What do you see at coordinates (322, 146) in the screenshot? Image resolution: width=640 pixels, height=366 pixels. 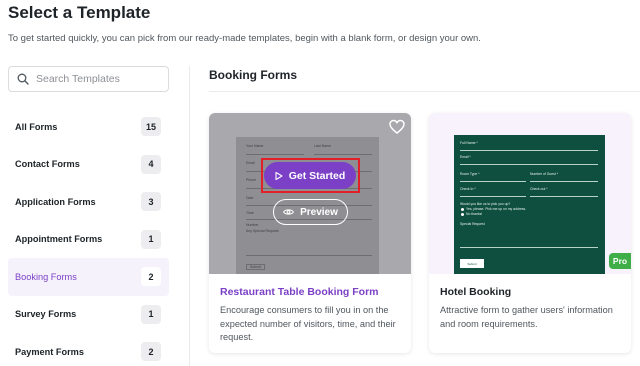 I see `preview-field-label: Last Name` at bounding box center [322, 146].